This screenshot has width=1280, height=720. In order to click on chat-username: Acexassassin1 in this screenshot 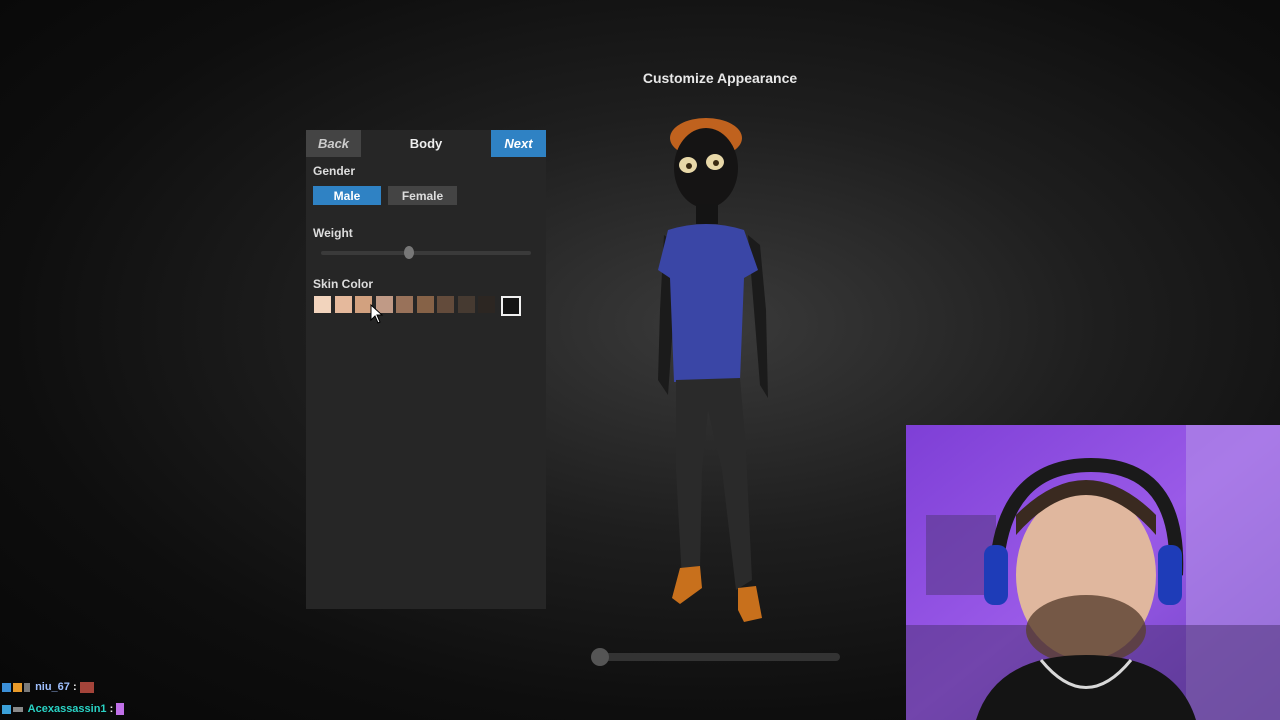, I will do `click(67, 709)`.